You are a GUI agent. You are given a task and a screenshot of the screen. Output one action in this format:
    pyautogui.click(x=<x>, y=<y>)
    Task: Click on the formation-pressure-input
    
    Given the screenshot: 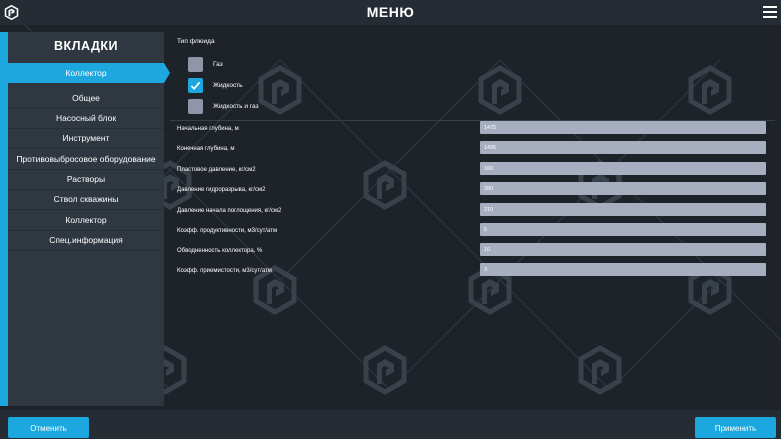 What is the action you would take?
    pyautogui.click(x=623, y=168)
    